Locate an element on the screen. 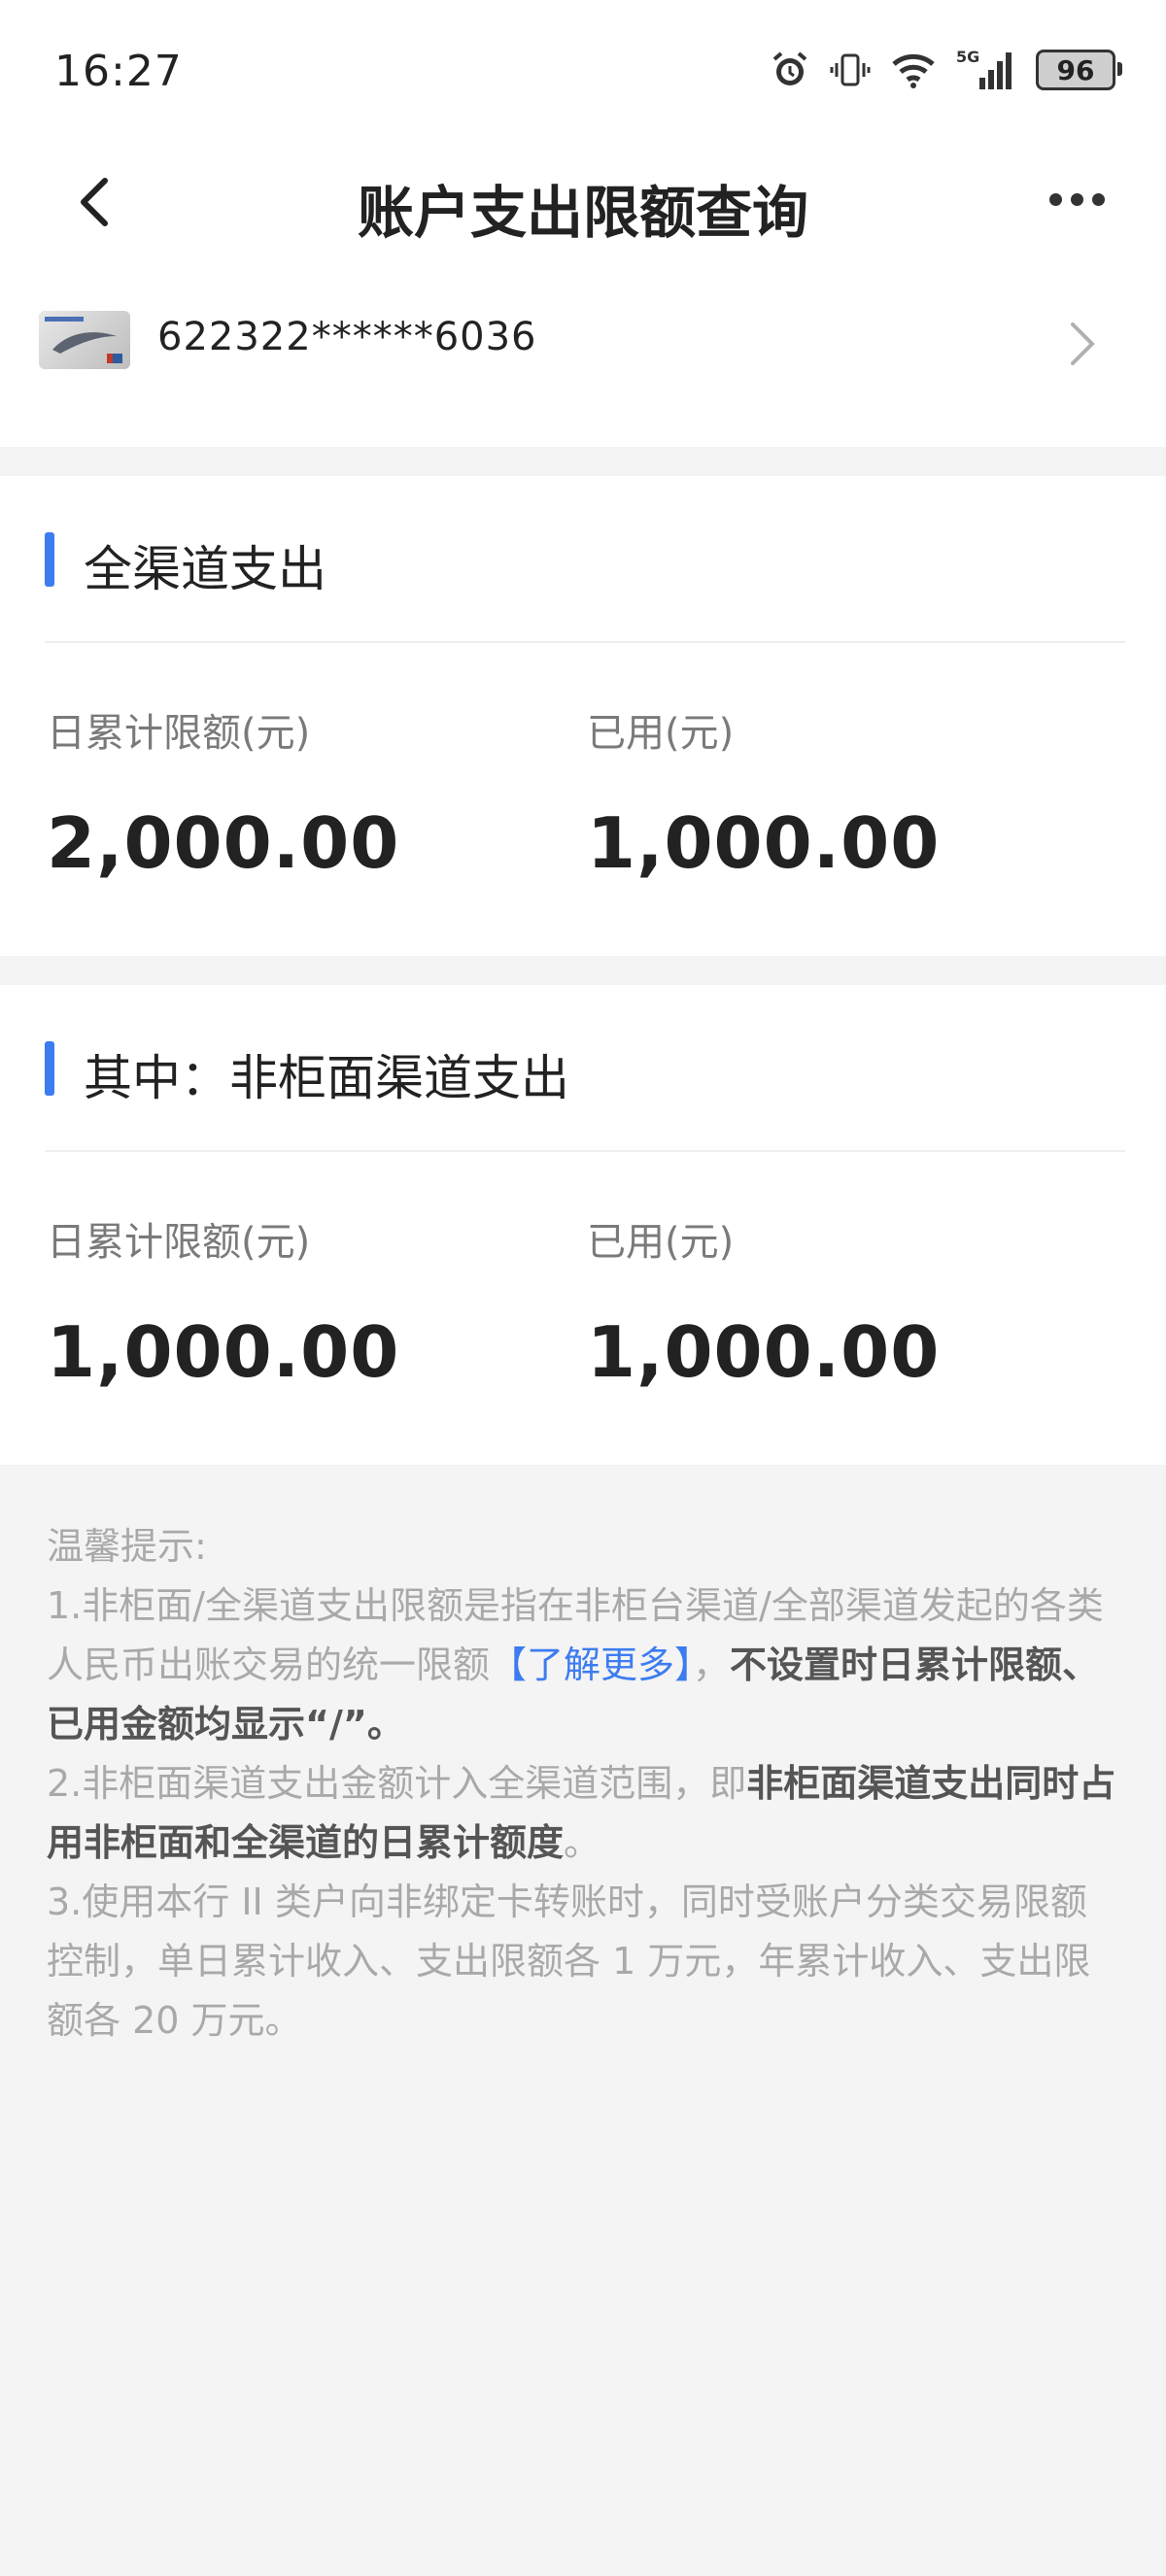 The width and height of the screenshot is (1166, 2576). status-icons: 5G 96 is located at coordinates (946, 70).